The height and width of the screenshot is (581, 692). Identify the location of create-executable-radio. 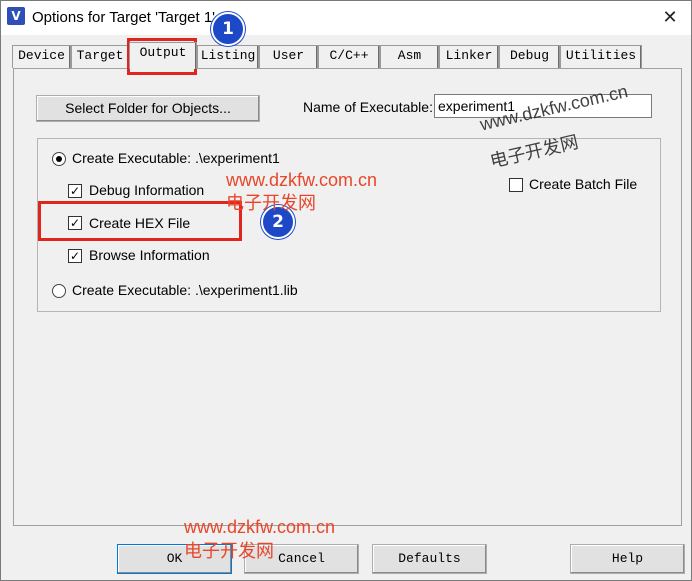
(59, 159).